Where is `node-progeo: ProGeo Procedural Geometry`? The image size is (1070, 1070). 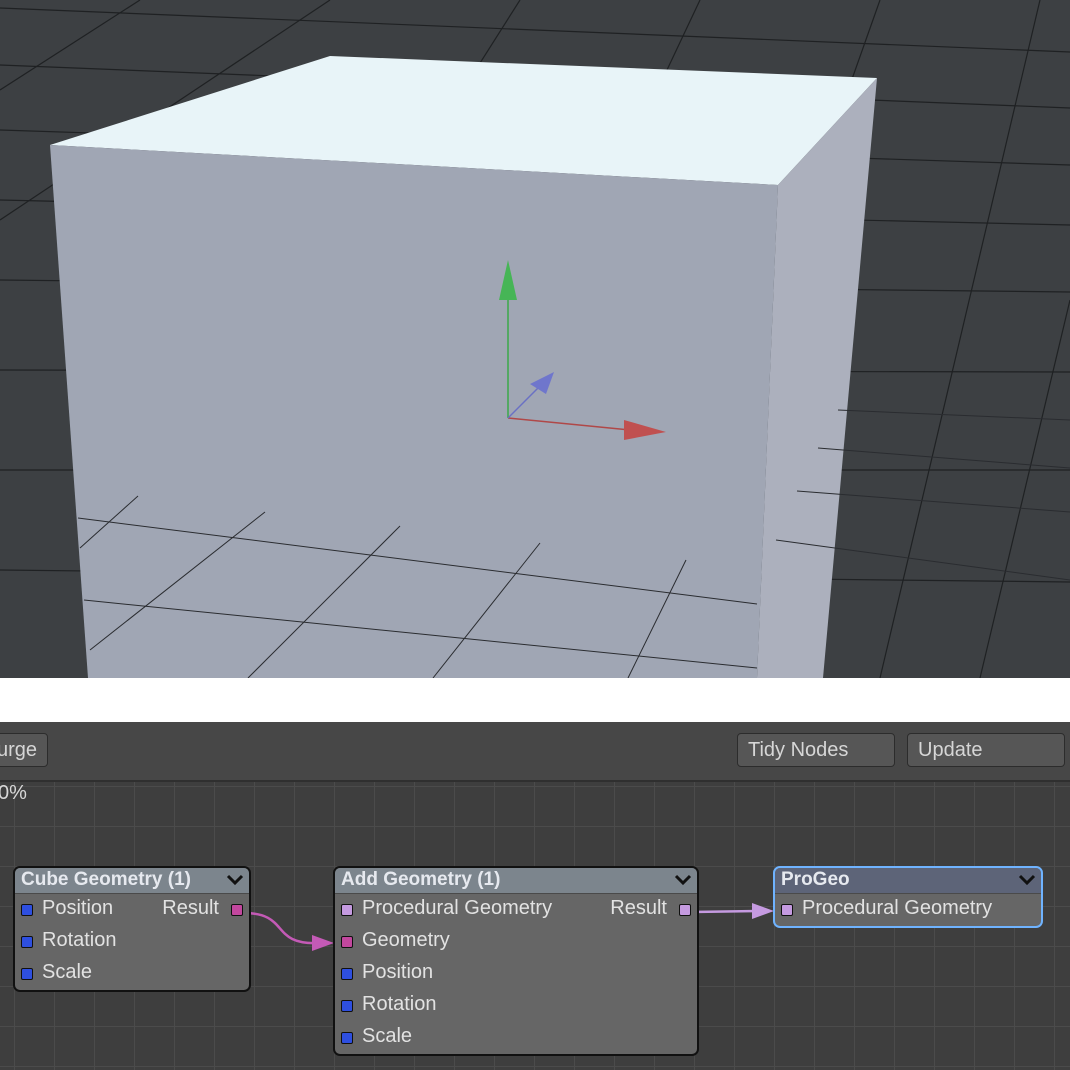
node-progeo: ProGeo Procedural Geometry is located at coordinates (908, 897).